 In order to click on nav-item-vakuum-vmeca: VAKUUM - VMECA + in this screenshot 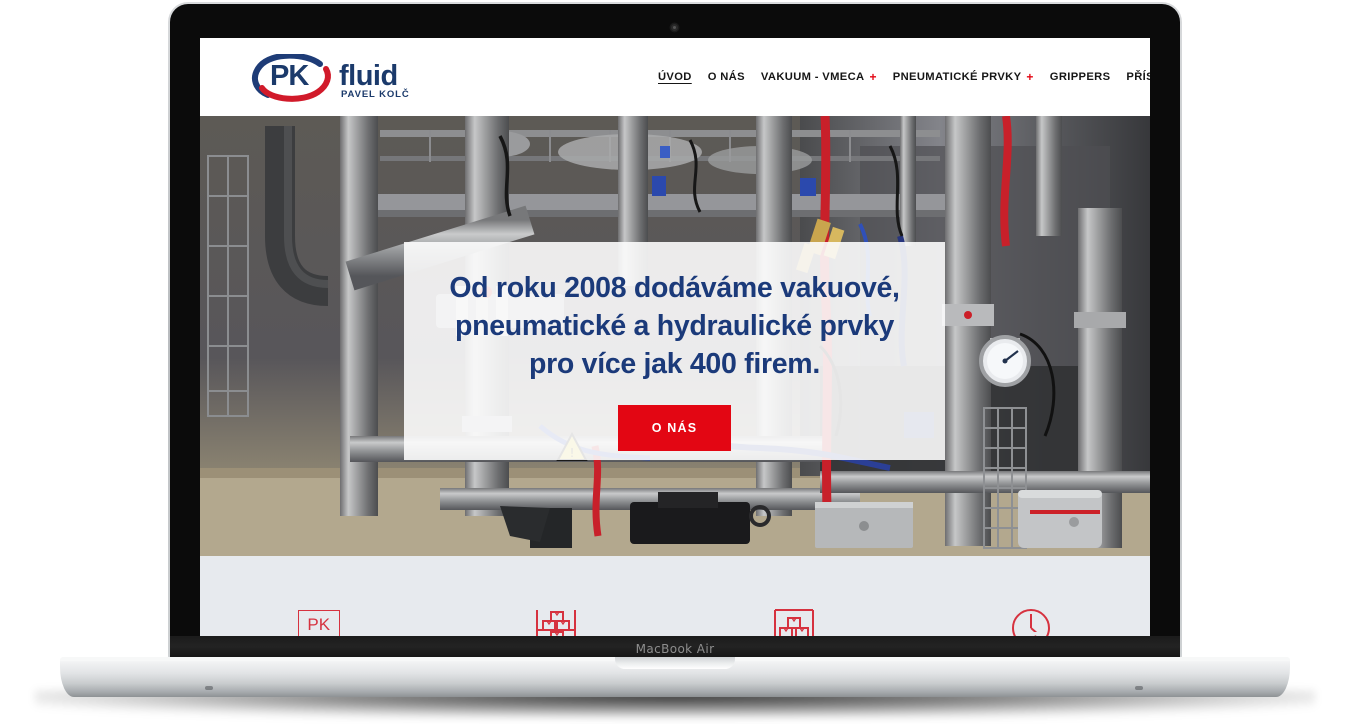, I will do `click(819, 77)`.